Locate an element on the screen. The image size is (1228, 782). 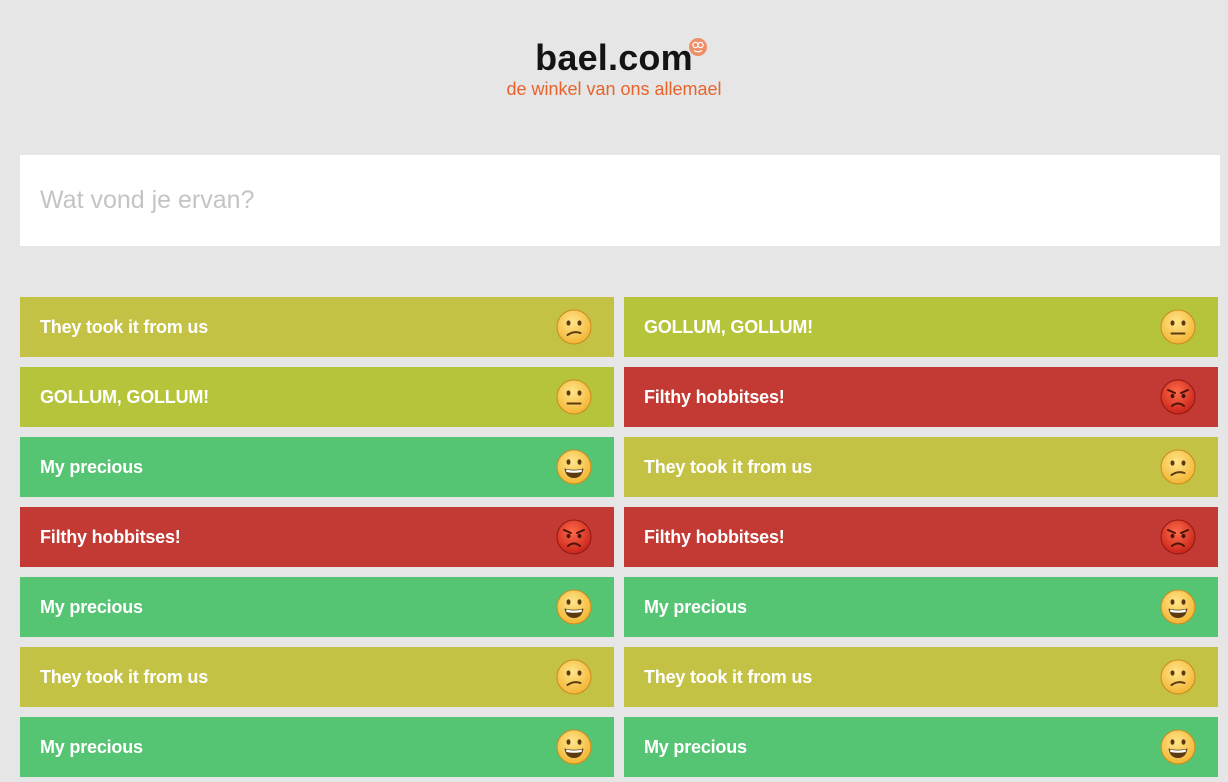
logo-badge-icon is located at coordinates (697, 47).